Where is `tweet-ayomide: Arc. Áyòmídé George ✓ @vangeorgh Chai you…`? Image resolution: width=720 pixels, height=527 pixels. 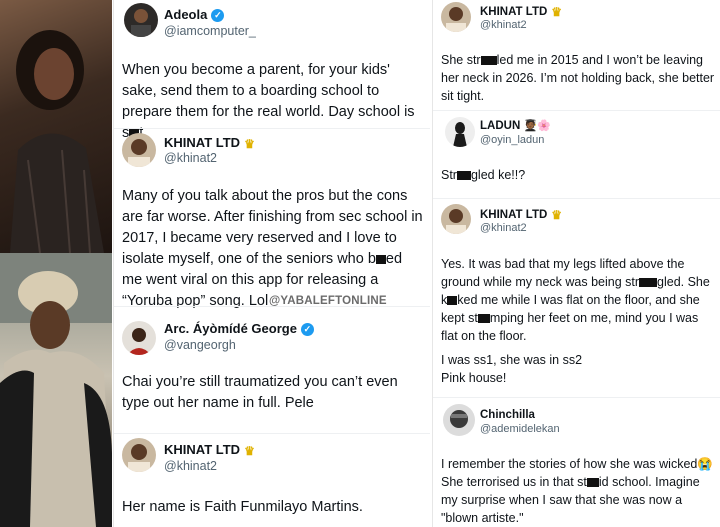
tweet-ayomide: Arc. Áyòmídé George ✓ @vangeorgh Chai you… is located at coordinates (272, 370).